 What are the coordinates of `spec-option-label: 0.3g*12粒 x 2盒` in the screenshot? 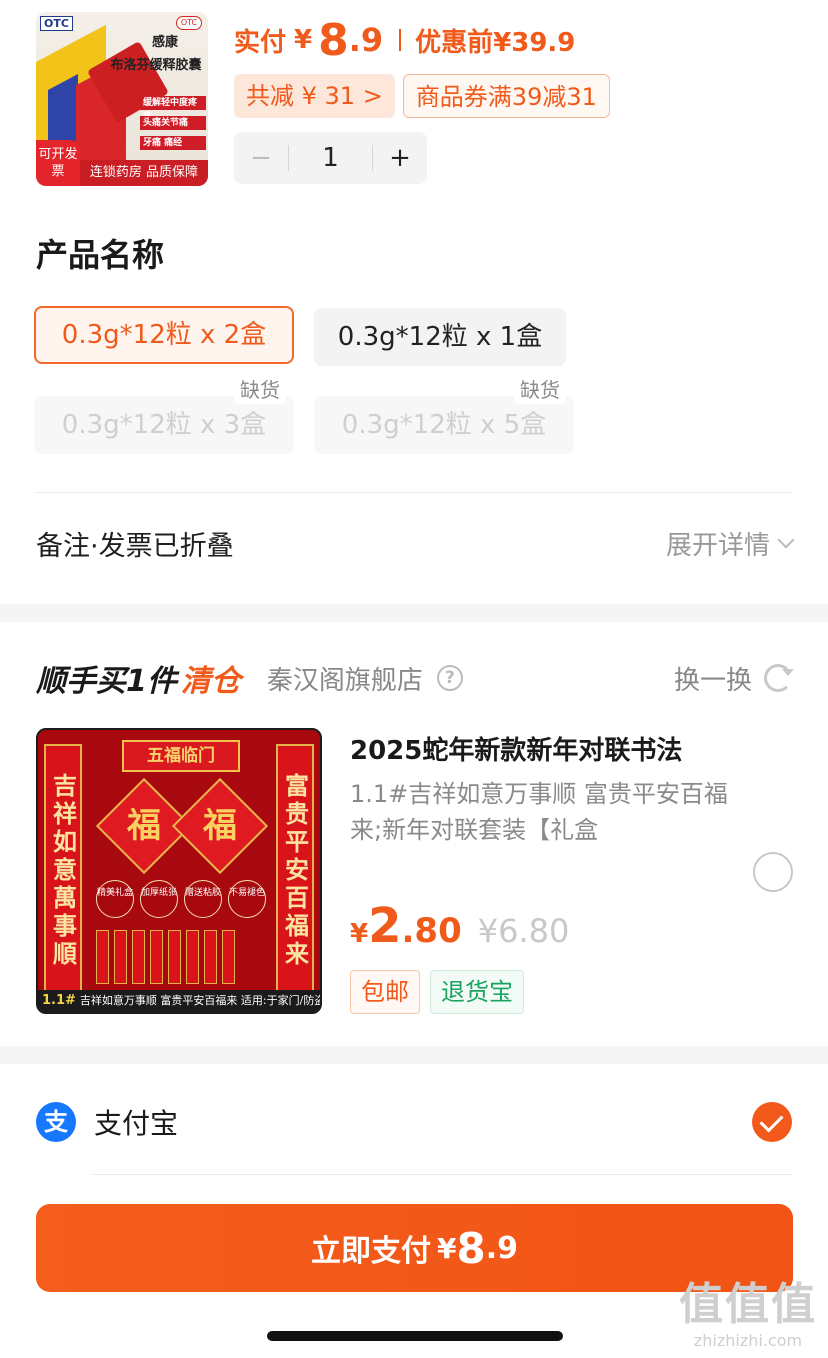 It's located at (164, 335).